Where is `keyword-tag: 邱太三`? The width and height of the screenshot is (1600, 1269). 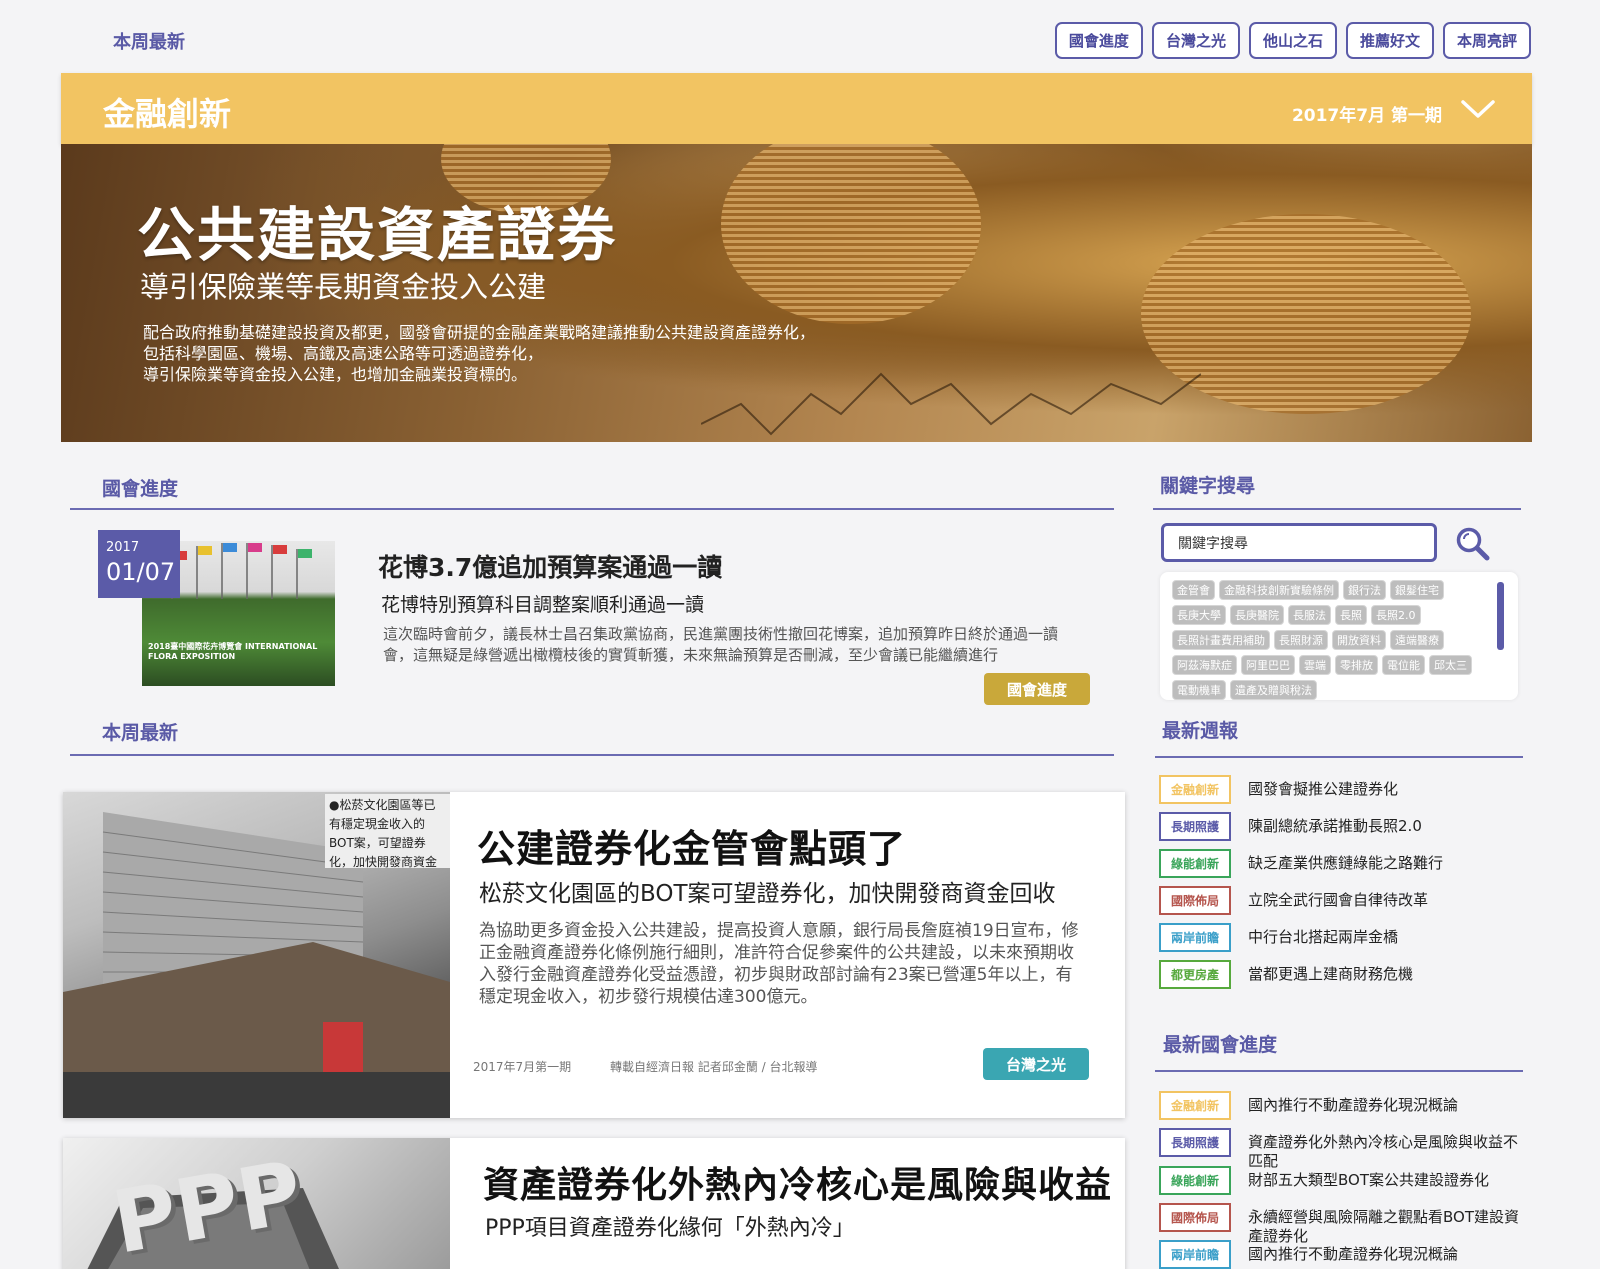
keyword-tag: 邱太三 is located at coordinates (1450, 665).